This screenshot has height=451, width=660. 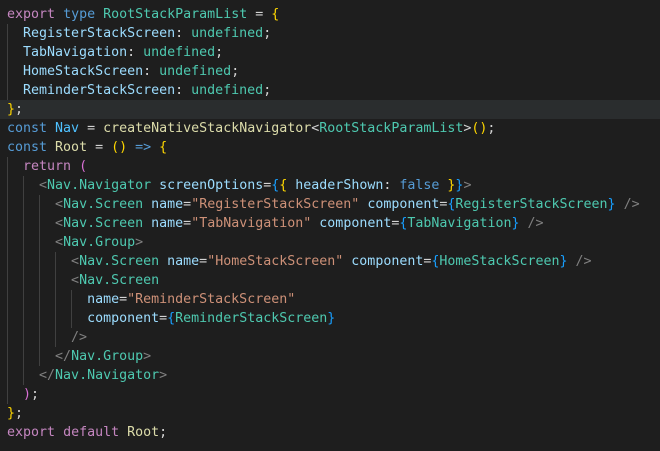 What do you see at coordinates (330, 299) in the screenshot?
I see `code-line: name="ReminderStackScreen"` at bounding box center [330, 299].